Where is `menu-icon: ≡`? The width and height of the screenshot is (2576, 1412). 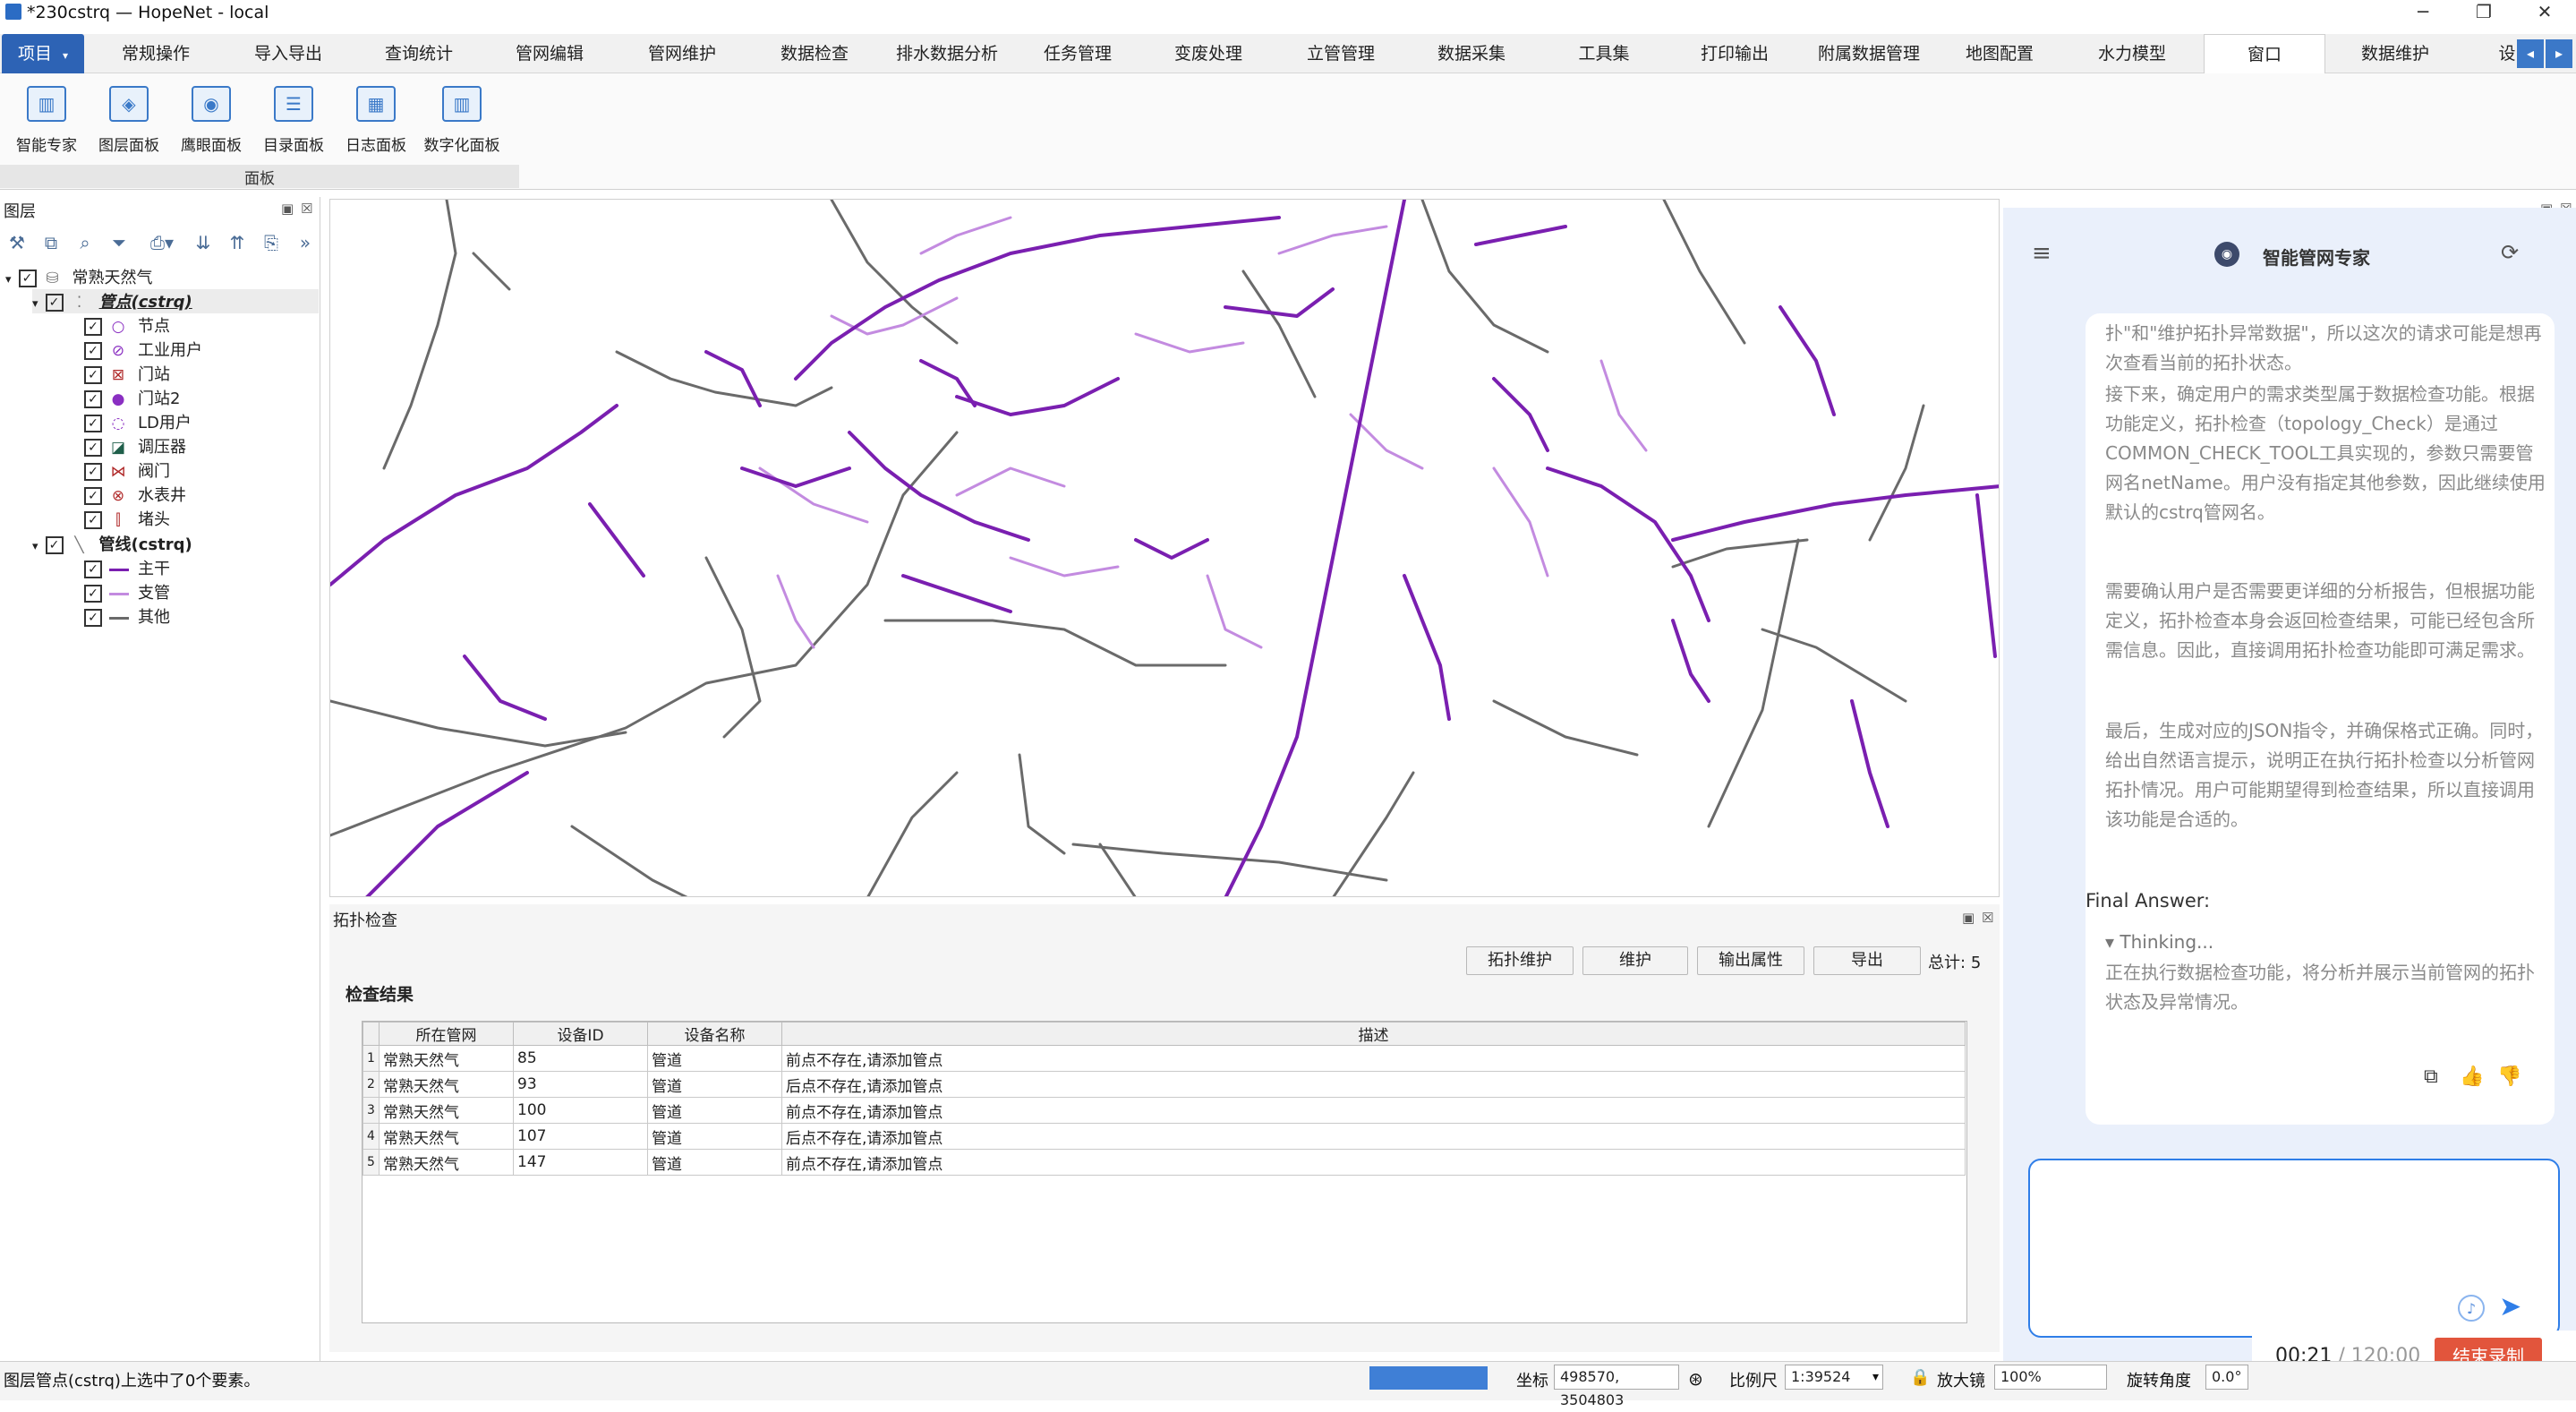 menu-icon: ≡ is located at coordinates (2041, 253).